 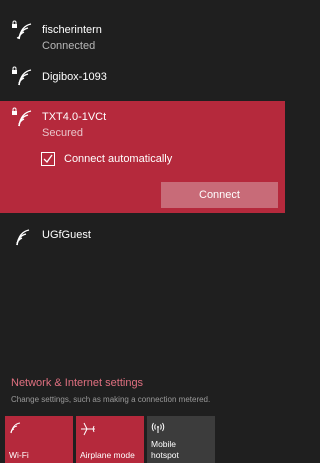 I want to click on network-status: Connected, so click(x=69, y=46).